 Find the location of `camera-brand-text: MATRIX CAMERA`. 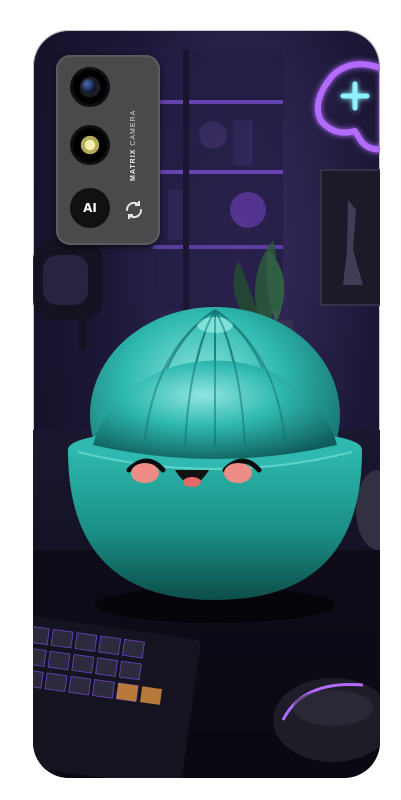

camera-brand-text: MATRIX CAMERA is located at coordinates (137, 145).